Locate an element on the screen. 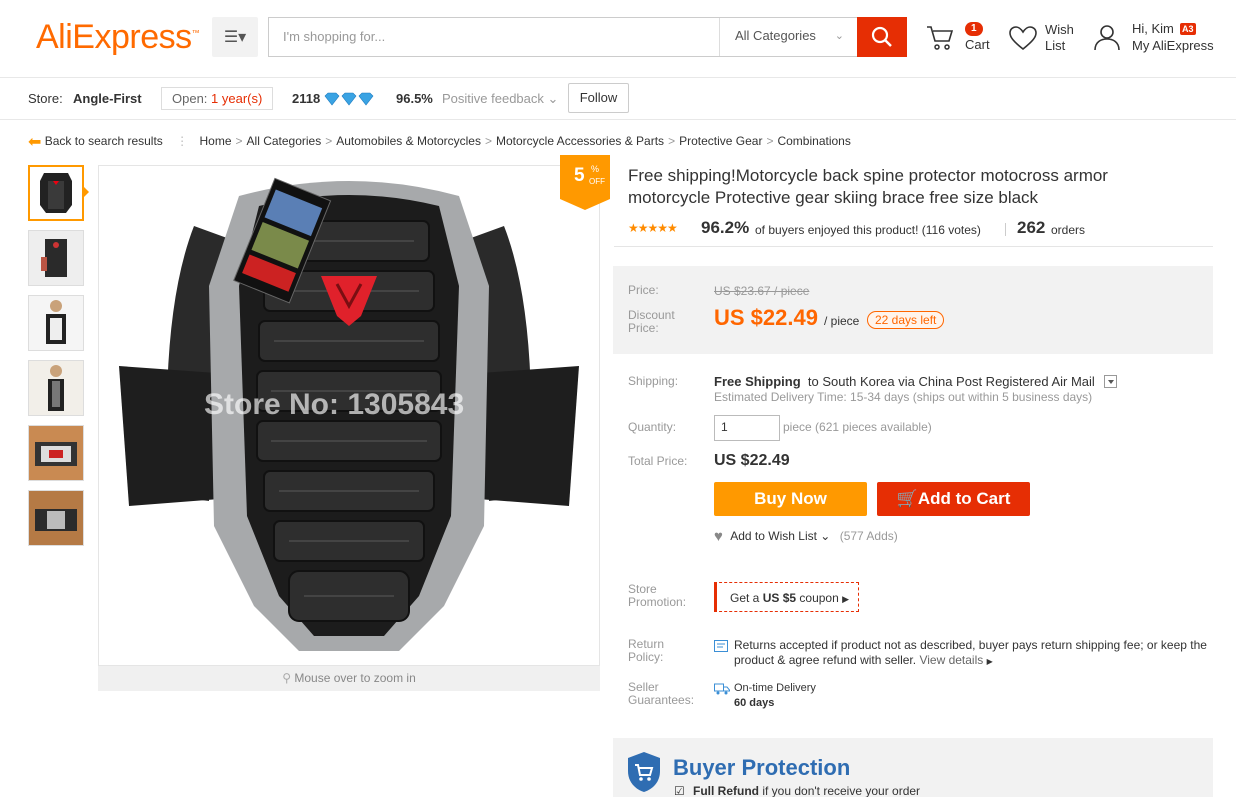 The height and width of the screenshot is (797, 1236). menu-icon: ☰▾ is located at coordinates (235, 37).